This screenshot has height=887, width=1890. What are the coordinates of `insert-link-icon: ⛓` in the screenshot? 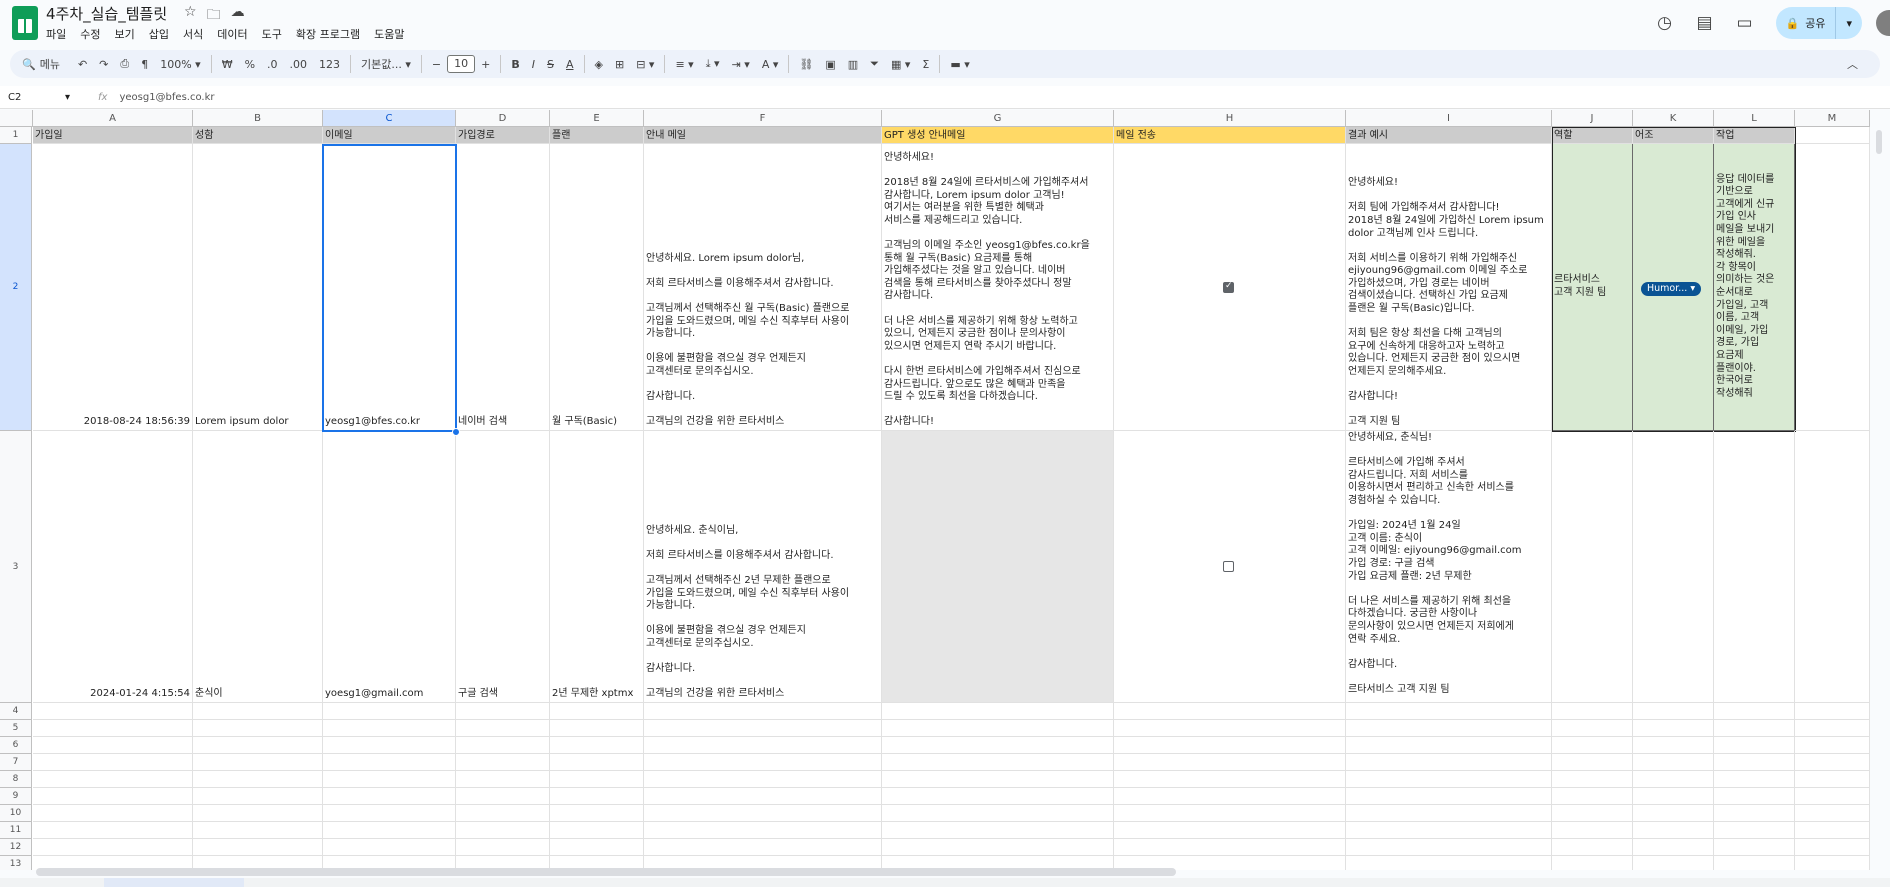 It's located at (806, 64).